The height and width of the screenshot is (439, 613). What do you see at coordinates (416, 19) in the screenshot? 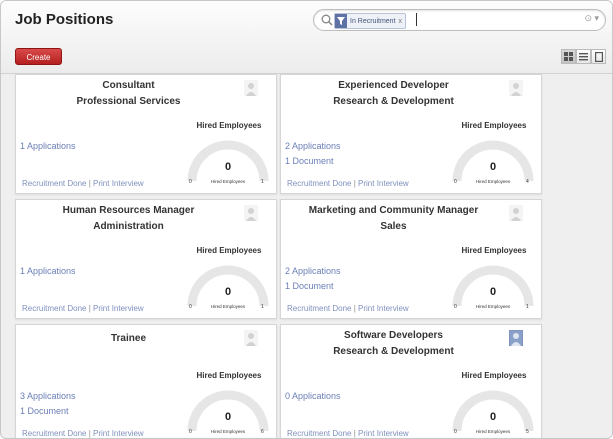
I see `search-input` at bounding box center [416, 19].